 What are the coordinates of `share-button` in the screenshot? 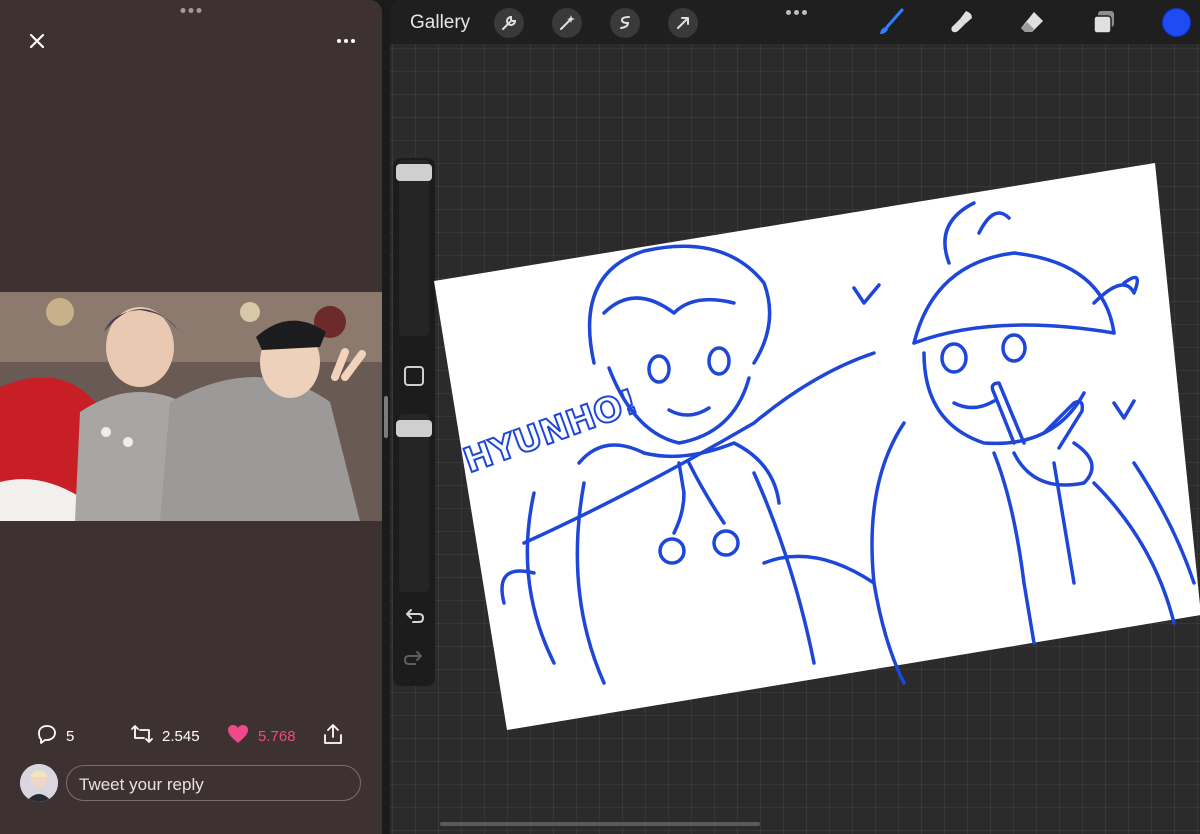 It's located at (333, 736).